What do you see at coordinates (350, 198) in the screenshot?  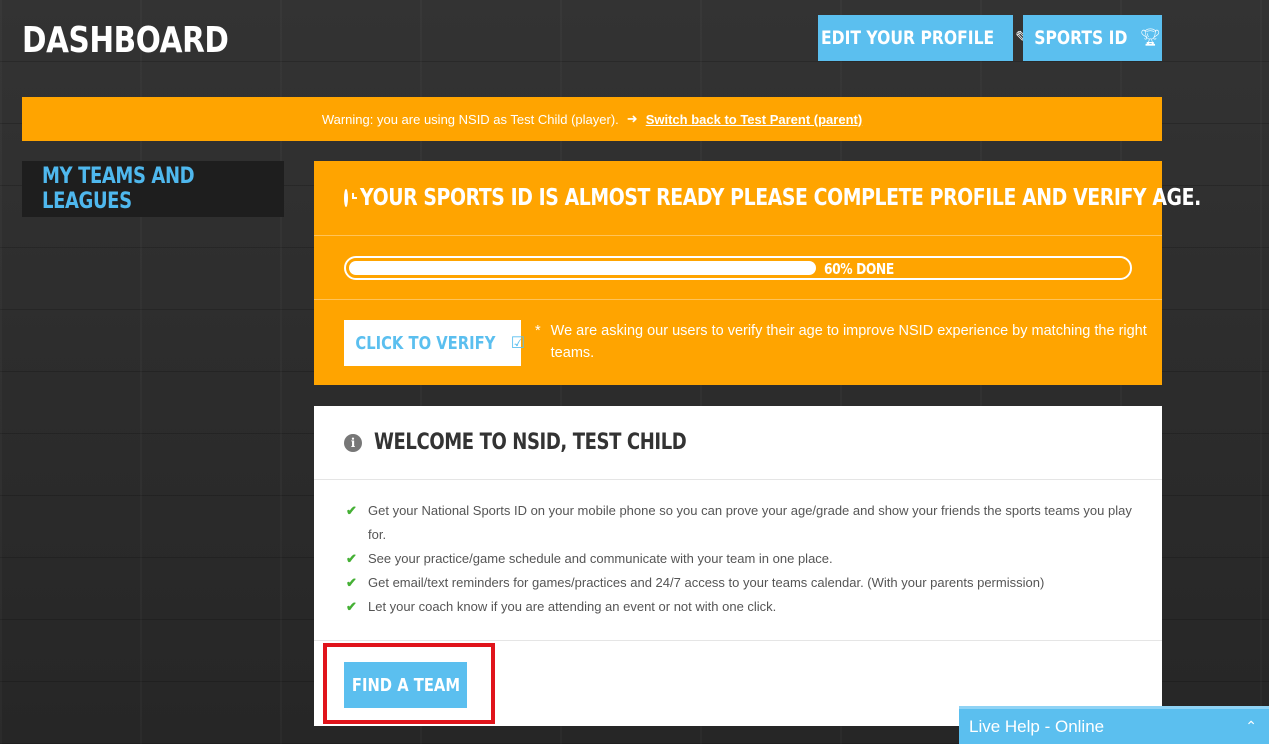 I see `clock-icon` at bounding box center [350, 198].